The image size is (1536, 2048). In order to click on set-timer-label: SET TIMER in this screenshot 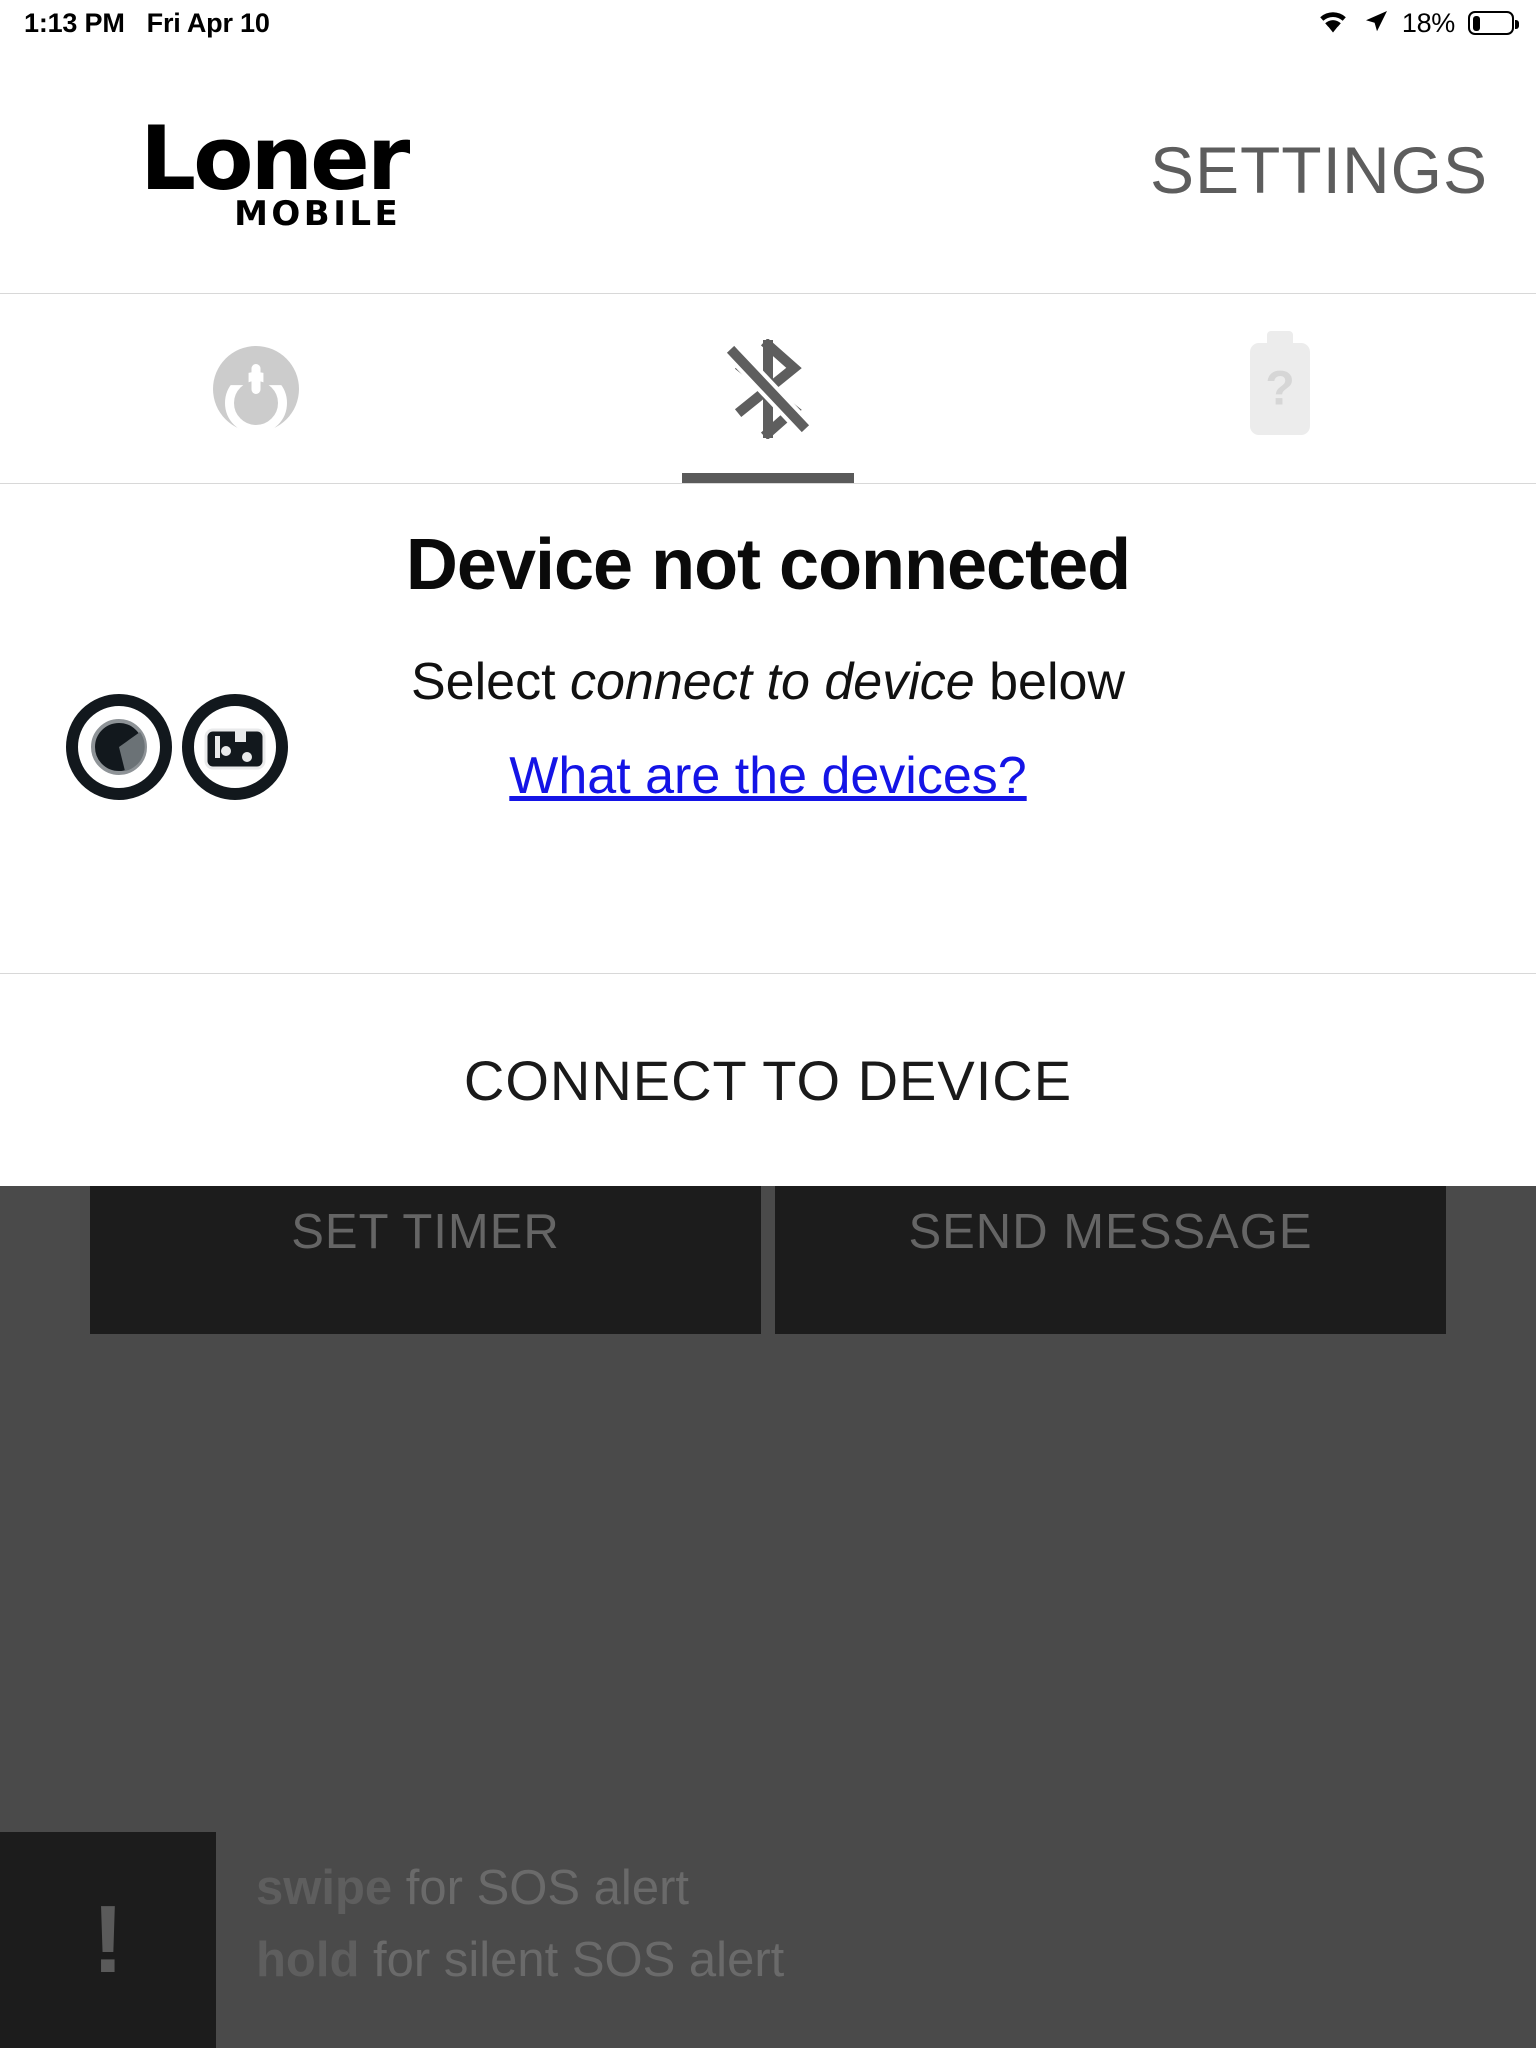, I will do `click(425, 1232)`.